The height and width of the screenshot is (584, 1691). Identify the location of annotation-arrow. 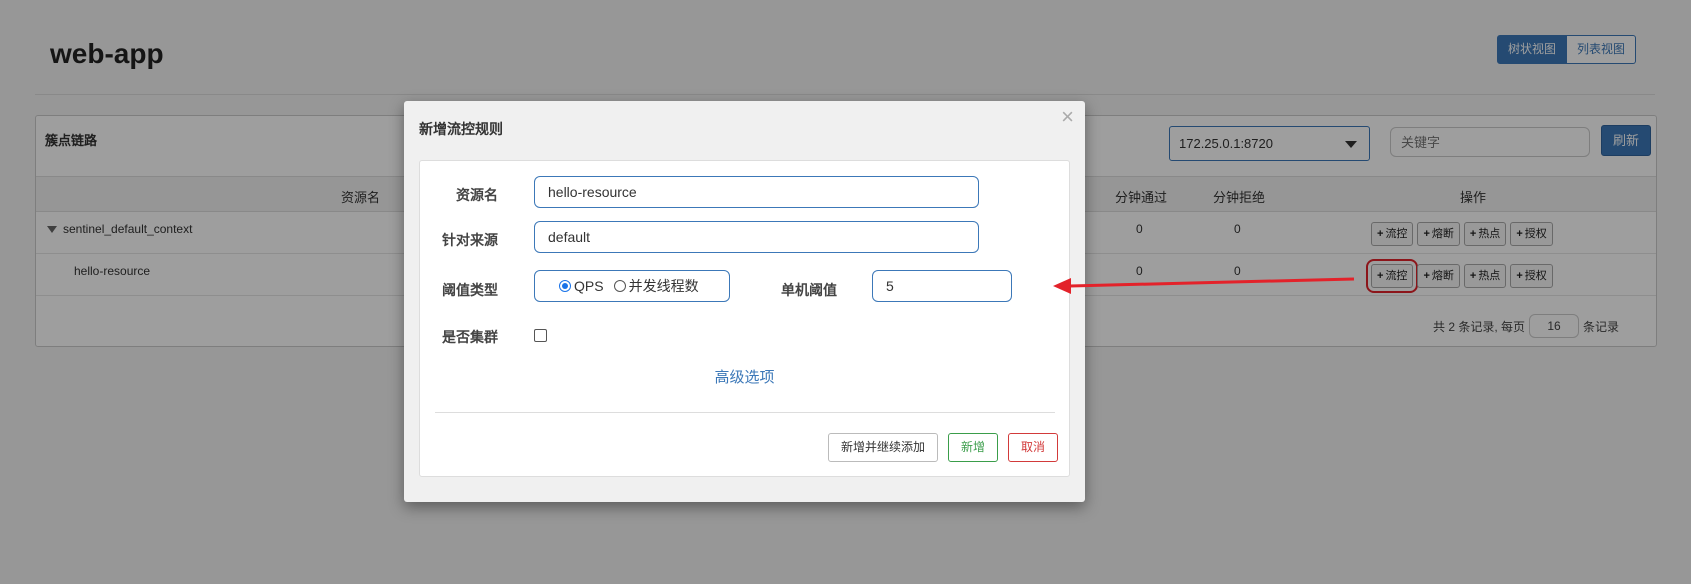
(1204, 285).